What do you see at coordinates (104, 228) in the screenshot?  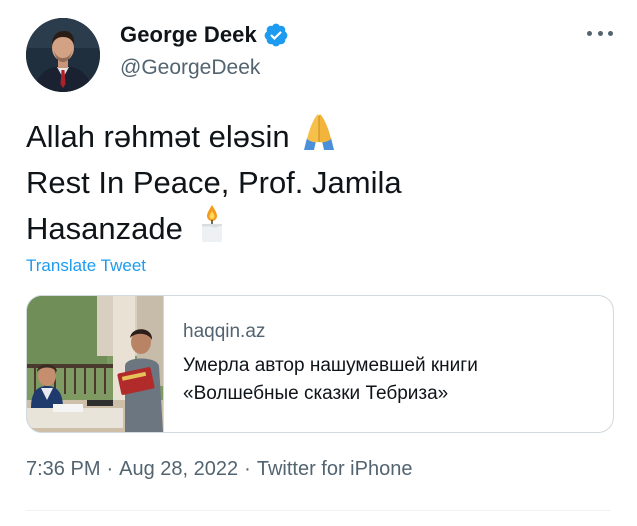 I see `tweet-text-line: Hasanzade` at bounding box center [104, 228].